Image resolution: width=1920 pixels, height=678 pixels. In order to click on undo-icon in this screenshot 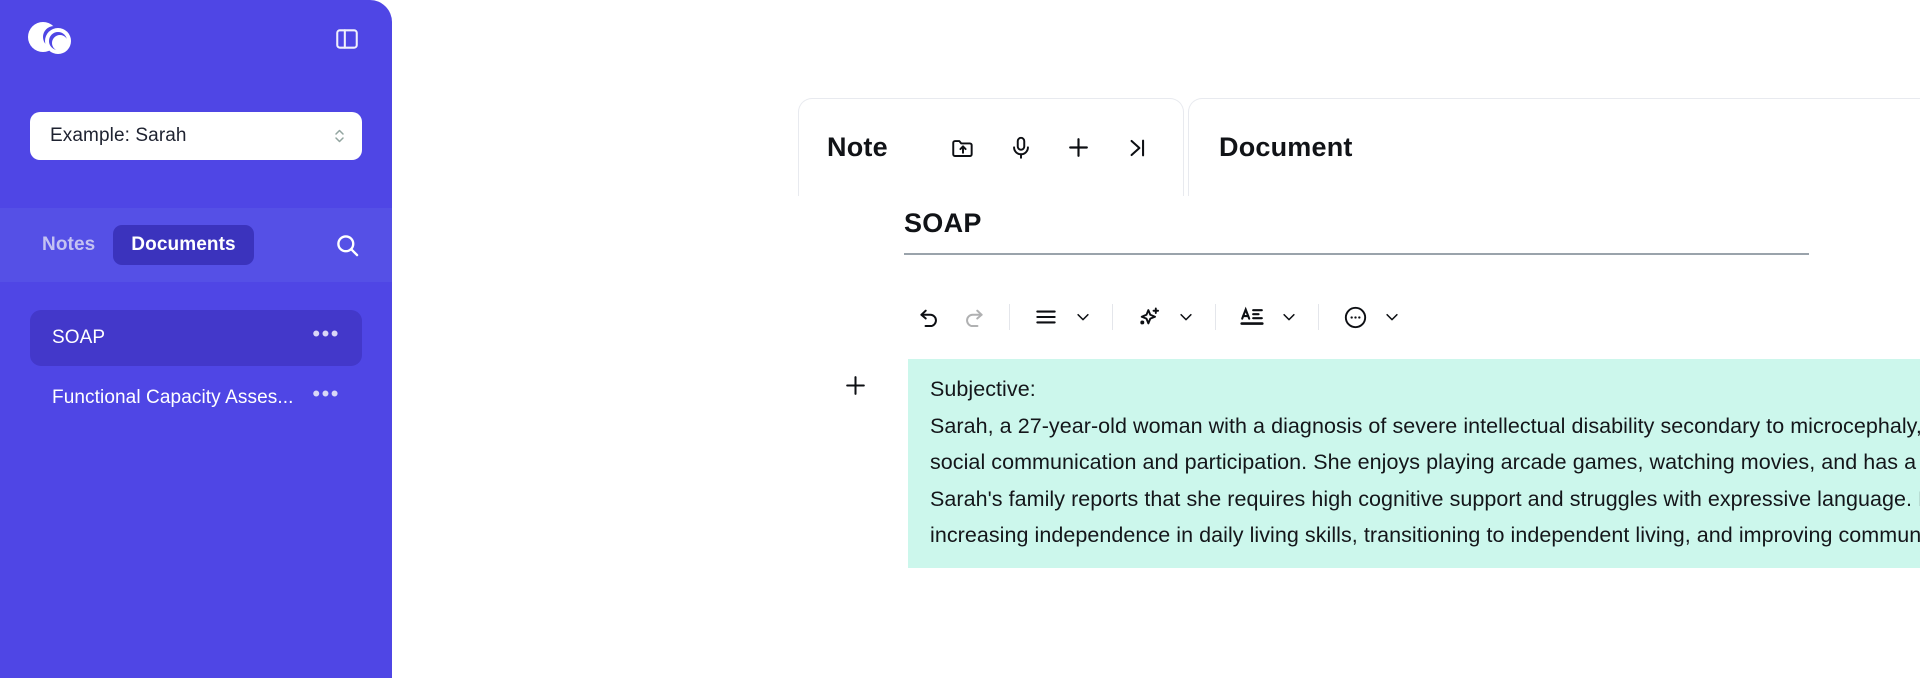, I will do `click(929, 317)`.